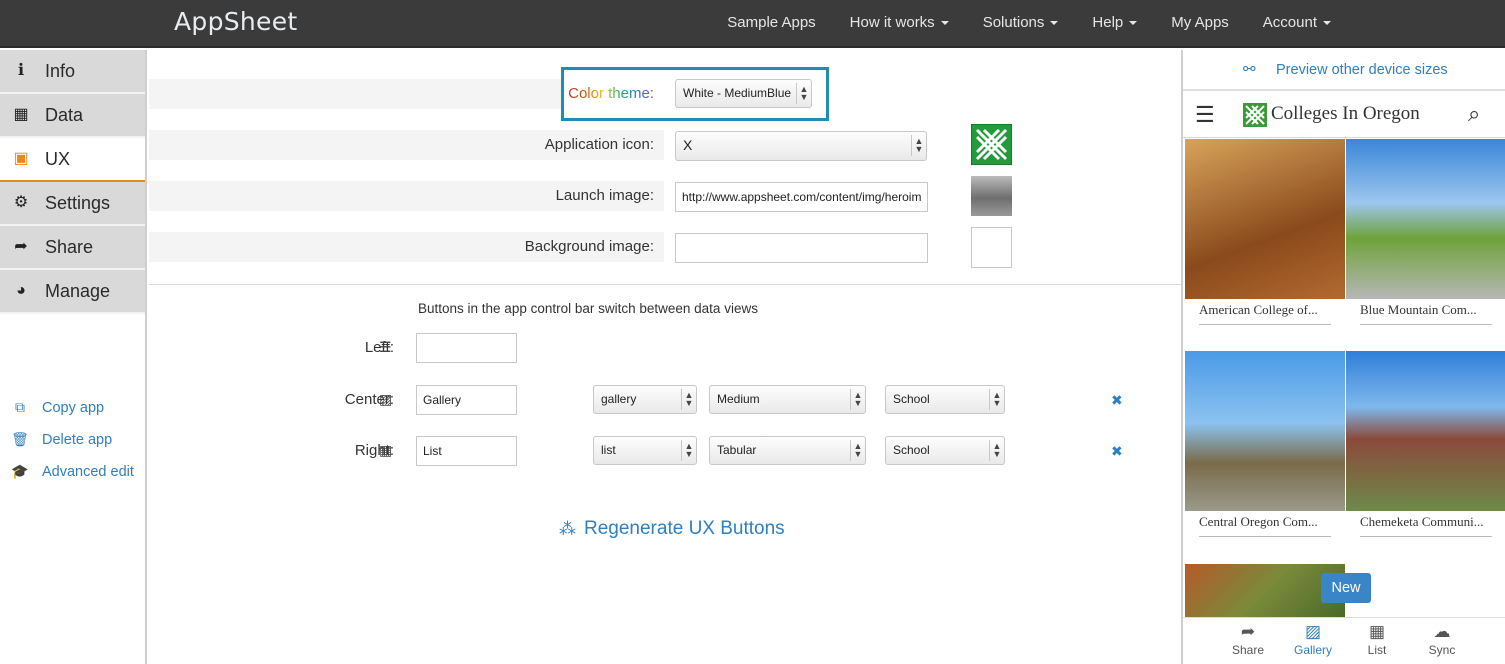 The height and width of the screenshot is (664, 1505). I want to click on share-arrow-icon: ➦, so click(21, 246).